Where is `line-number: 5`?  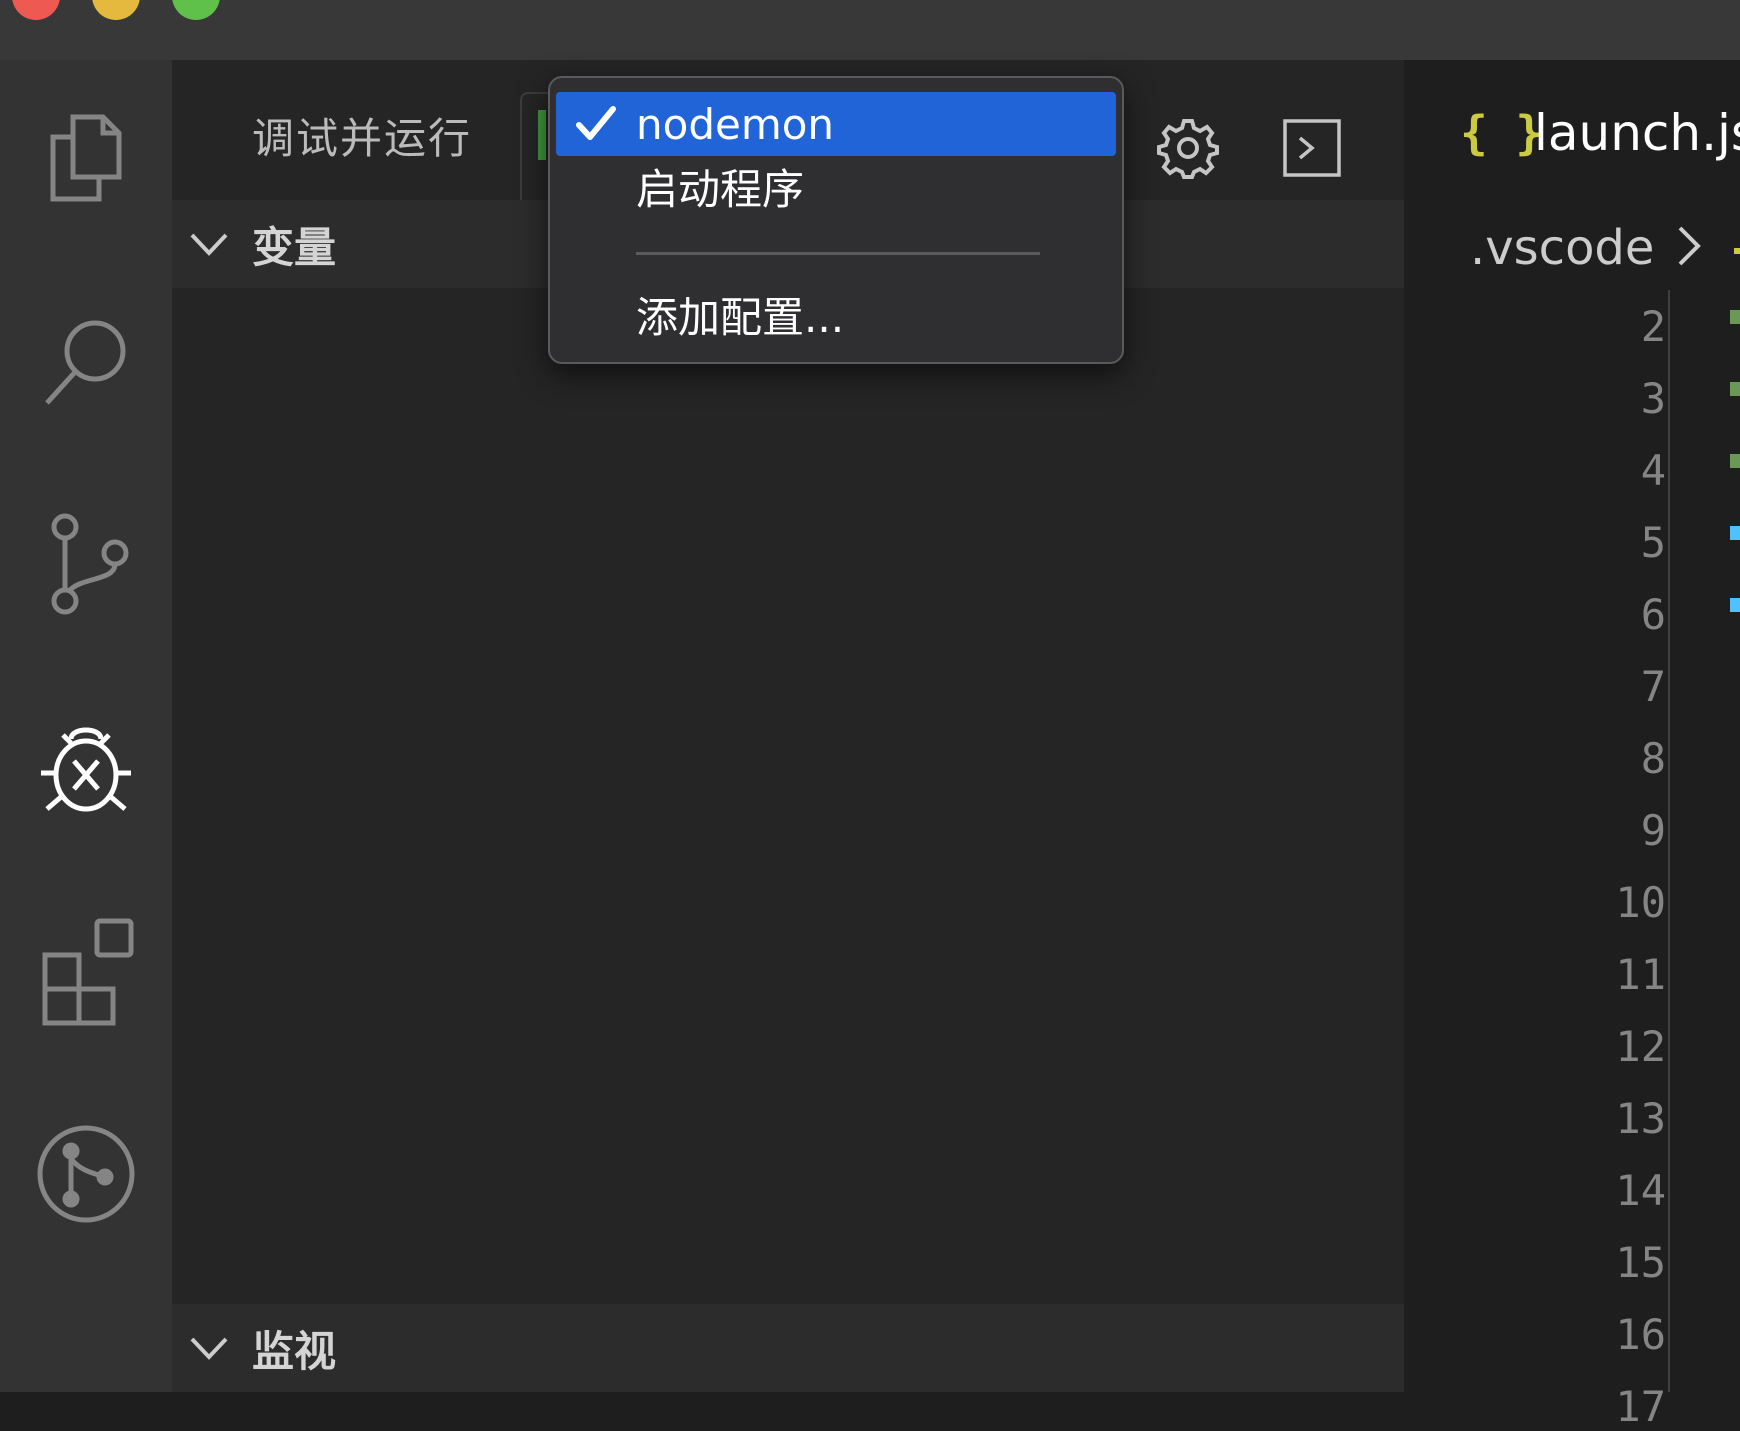 line-number: 5 is located at coordinates (1653, 542).